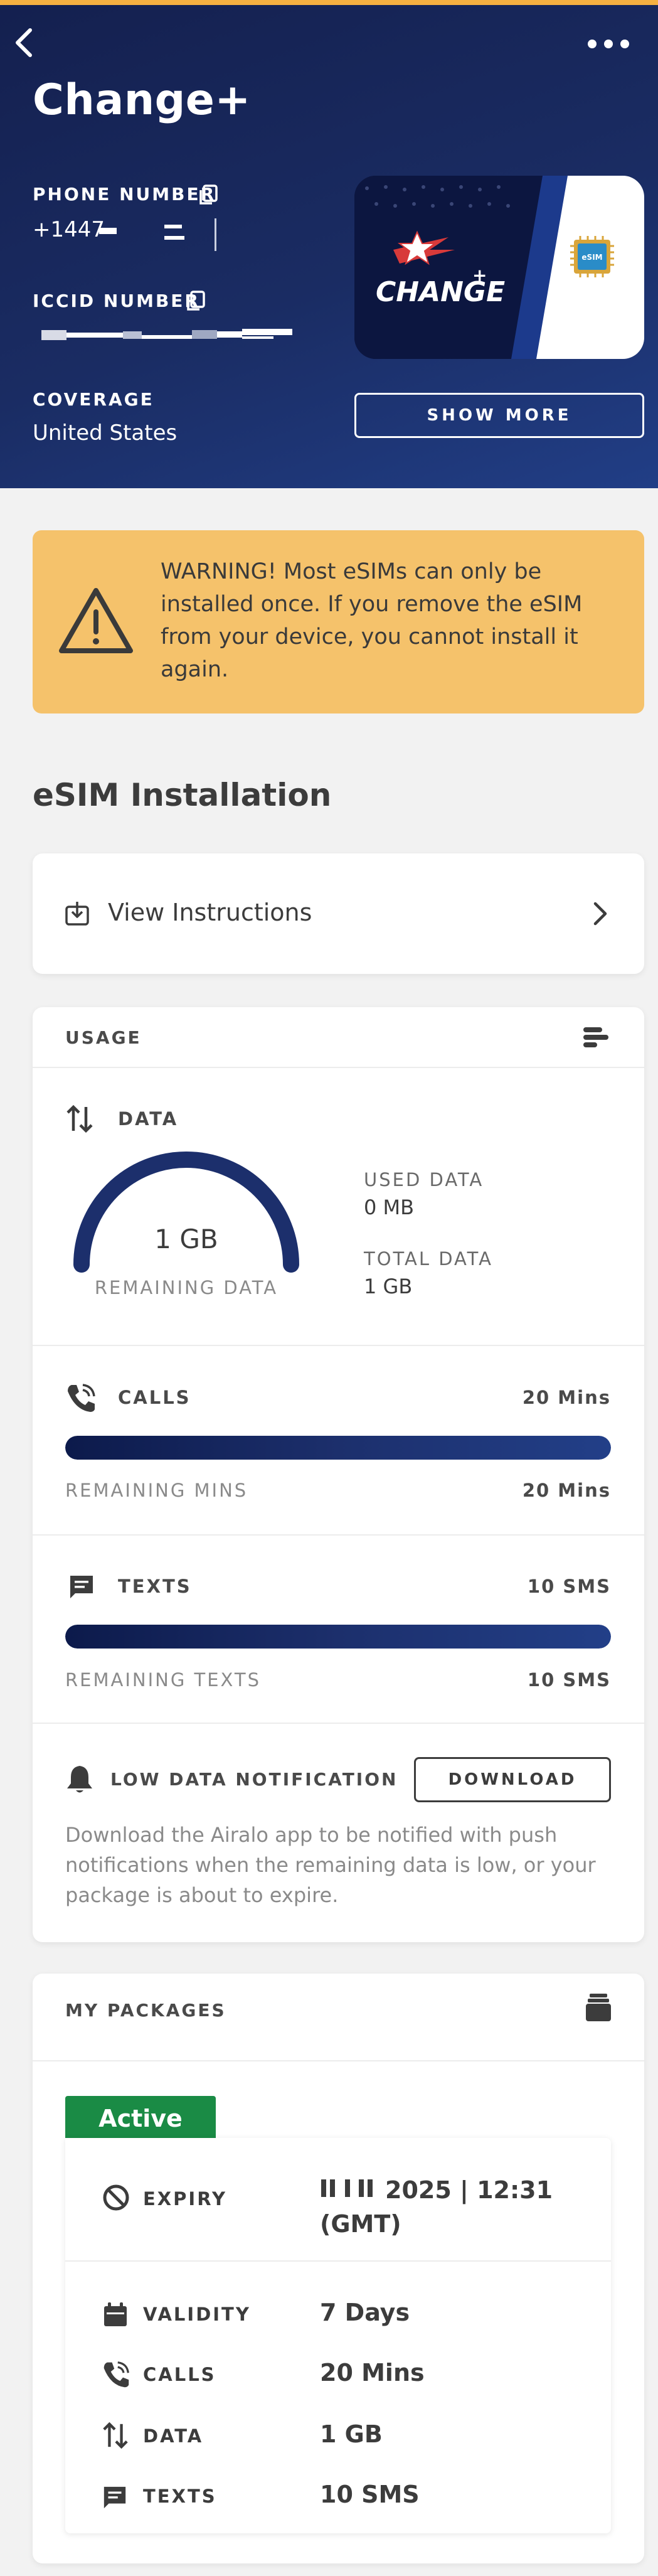 This screenshot has height=2576, width=658. I want to click on usage-list-icon, so click(596, 1037).